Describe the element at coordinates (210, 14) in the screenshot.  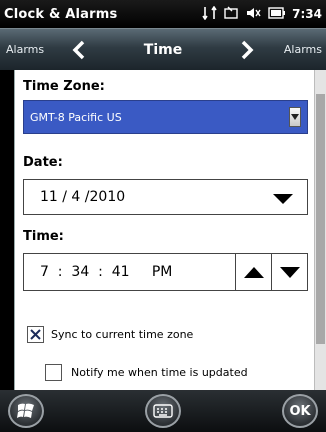
I see `connectivity-icon` at that location.